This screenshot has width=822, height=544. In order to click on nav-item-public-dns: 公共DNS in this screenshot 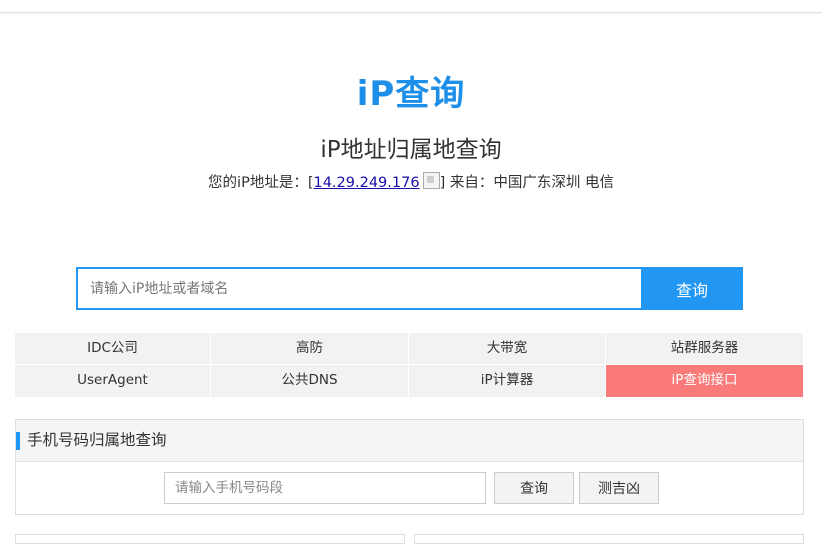, I will do `click(310, 381)`.